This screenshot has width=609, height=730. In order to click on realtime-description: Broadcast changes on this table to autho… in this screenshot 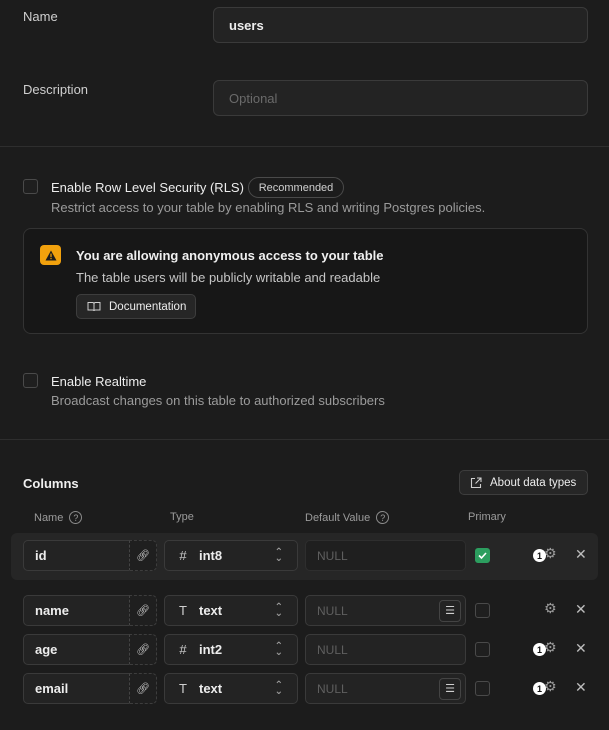, I will do `click(218, 400)`.